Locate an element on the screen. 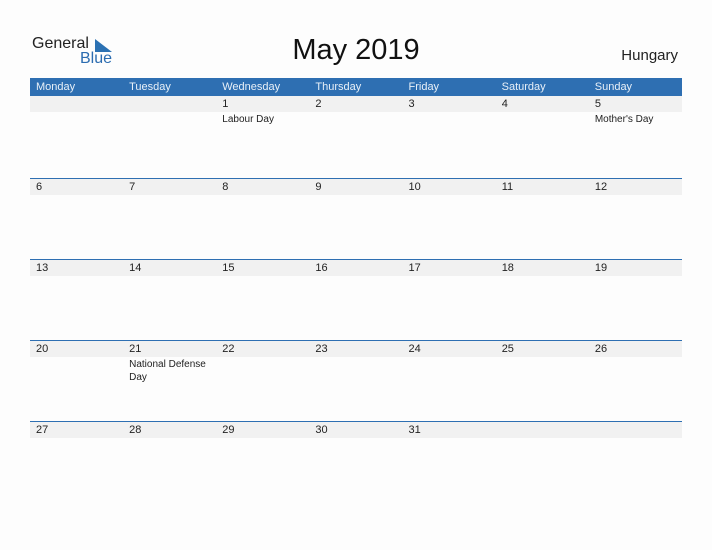 The image size is (712, 550). weekday-wednesday: Wednesday is located at coordinates (251, 87).